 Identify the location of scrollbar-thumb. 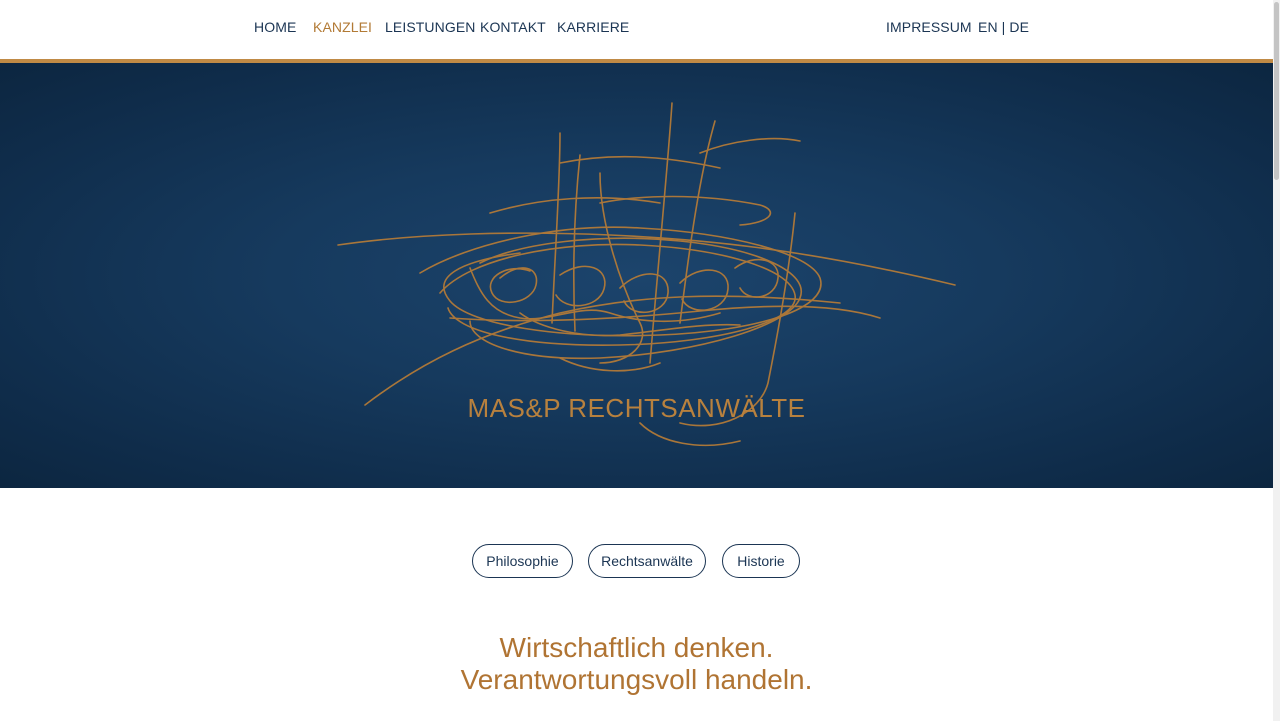
(1276, 91).